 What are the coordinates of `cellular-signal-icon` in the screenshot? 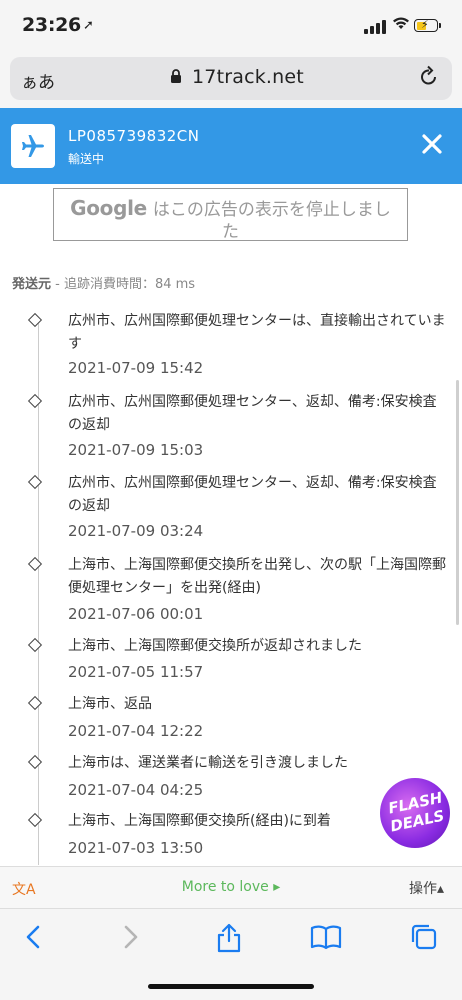 It's located at (375, 27).